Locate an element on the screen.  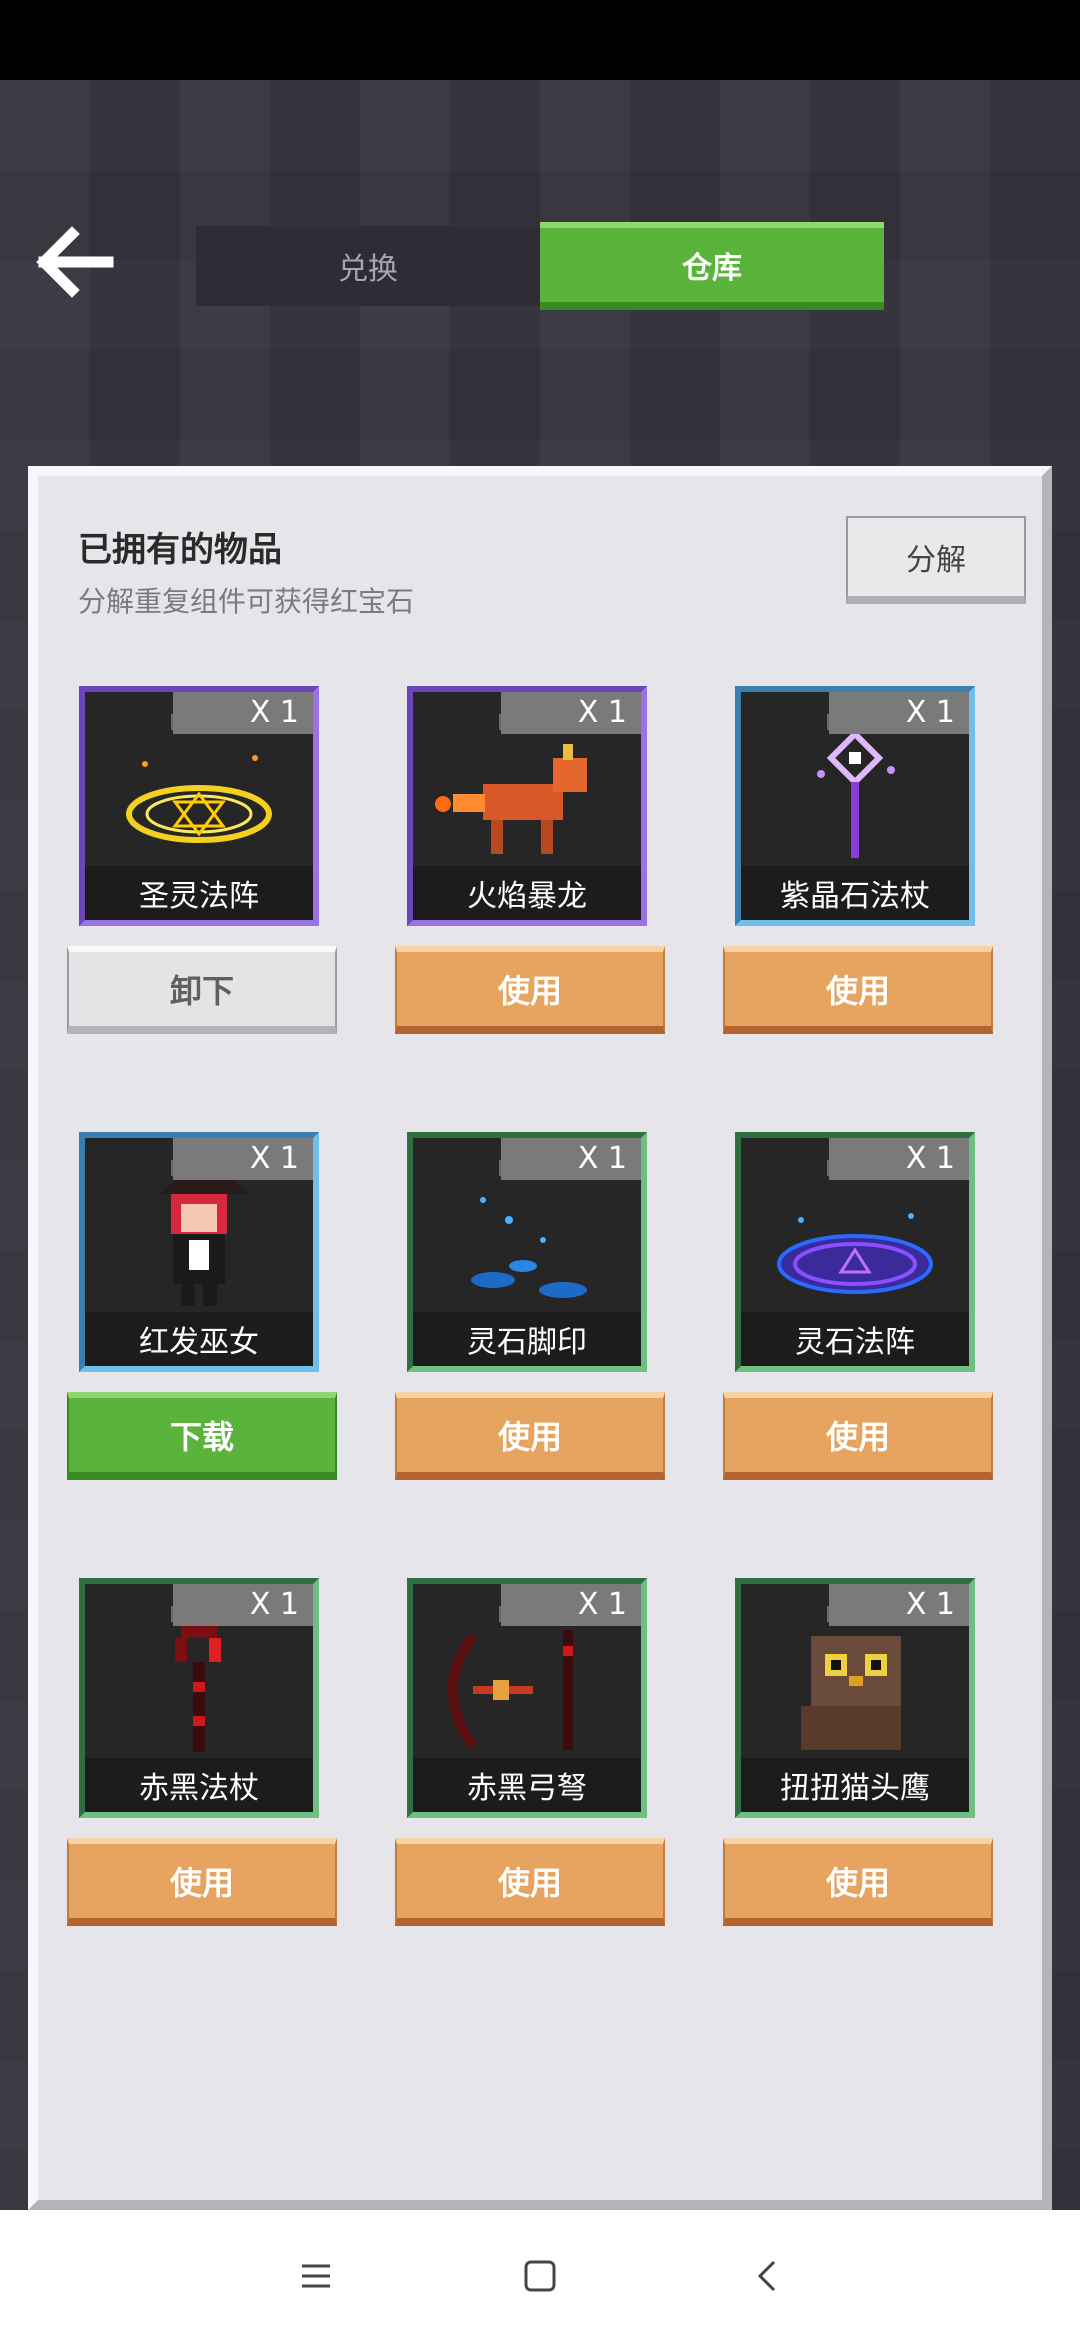
menu-icon is located at coordinates (316, 2276).